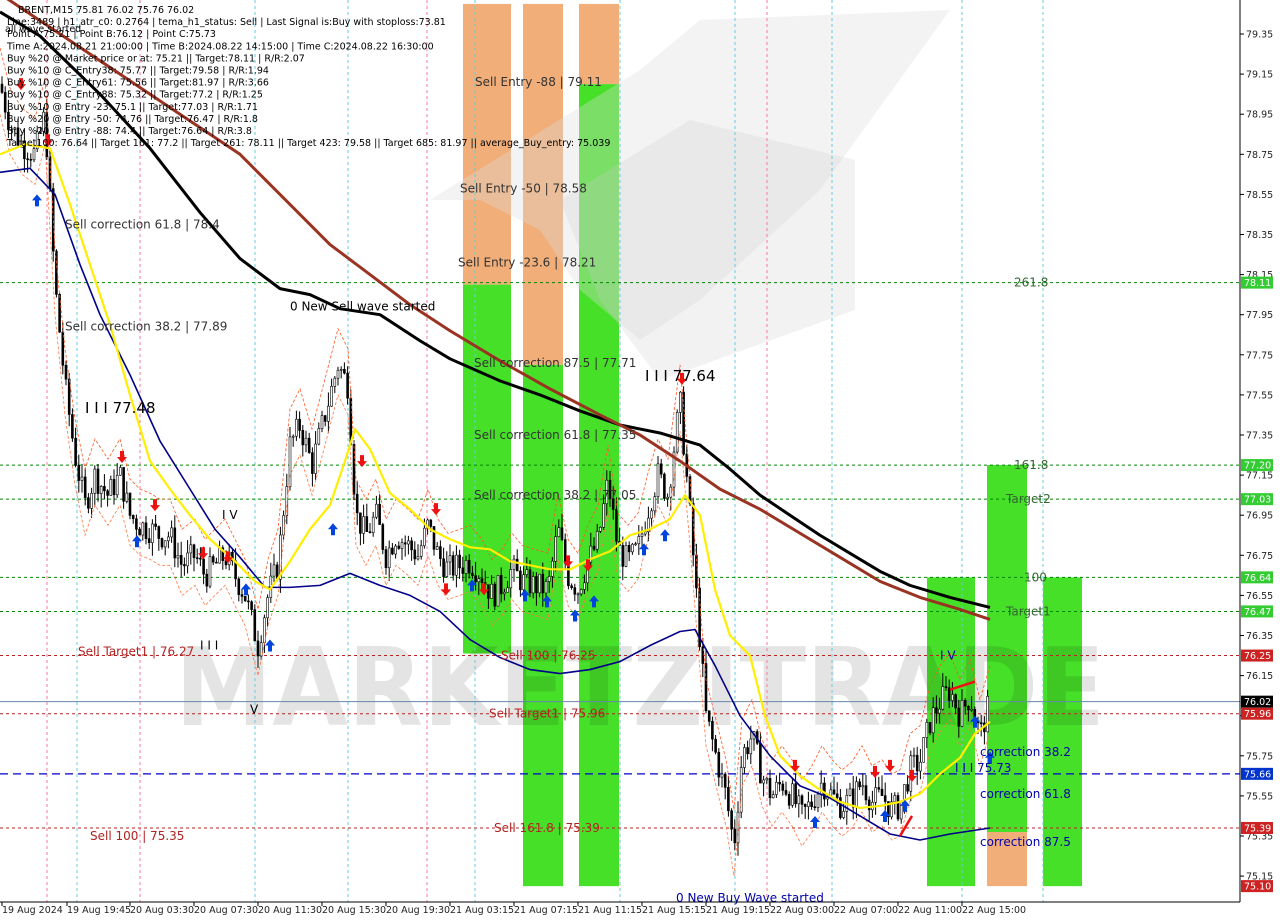 This screenshot has width=1280, height=920. What do you see at coordinates (146, 327) in the screenshot?
I see `chart-label: Sell correction 38.2 | 77.89` at bounding box center [146, 327].